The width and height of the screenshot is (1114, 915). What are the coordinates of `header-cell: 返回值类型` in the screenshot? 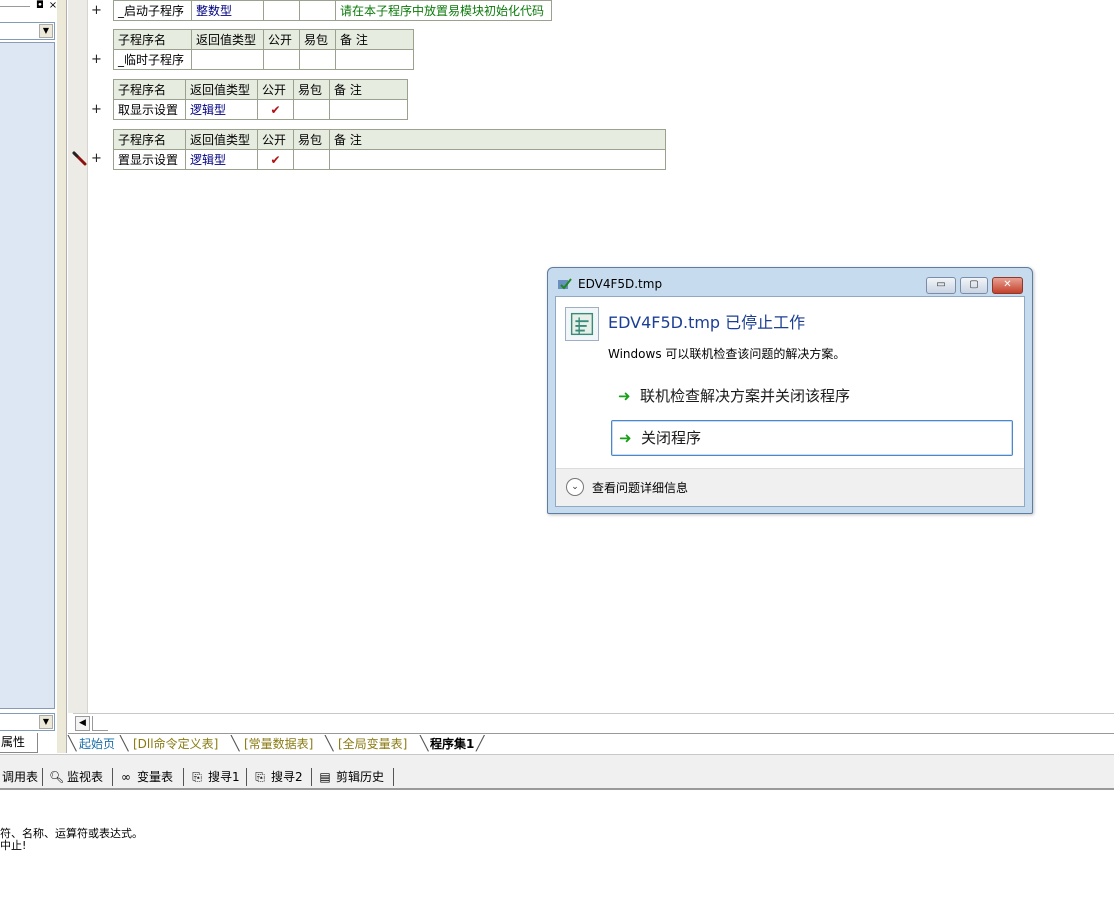 It's located at (227, 39).